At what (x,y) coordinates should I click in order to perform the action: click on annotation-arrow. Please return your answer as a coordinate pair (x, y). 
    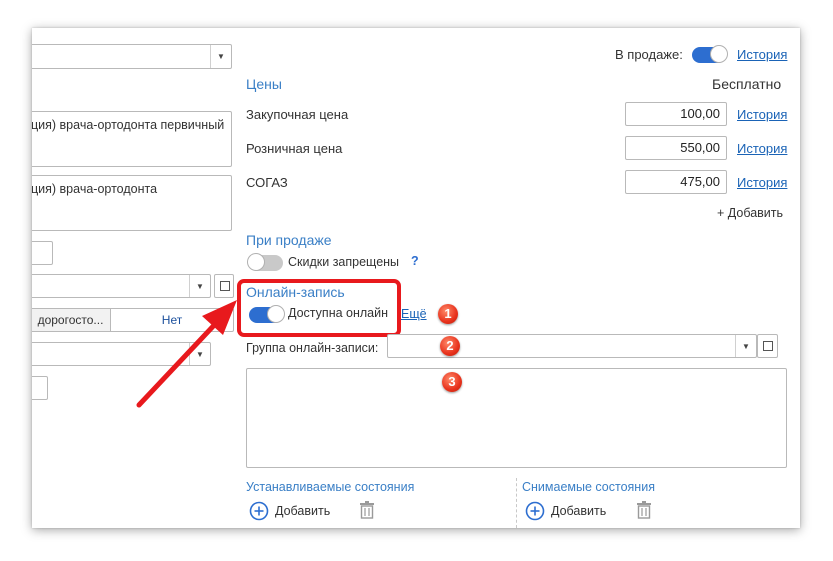
    Looking at the image, I should click on (186, 354).